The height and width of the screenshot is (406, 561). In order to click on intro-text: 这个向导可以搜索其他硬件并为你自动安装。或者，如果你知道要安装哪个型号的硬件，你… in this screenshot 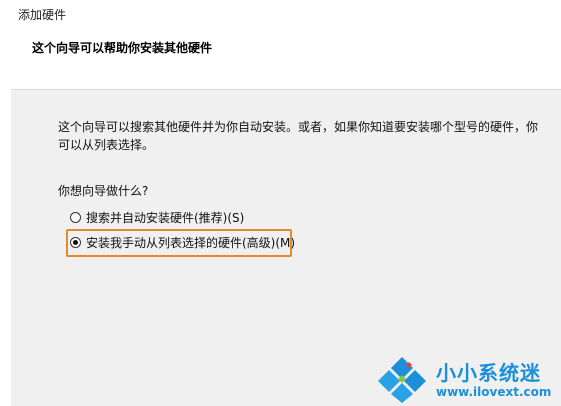, I will do `click(298, 136)`.